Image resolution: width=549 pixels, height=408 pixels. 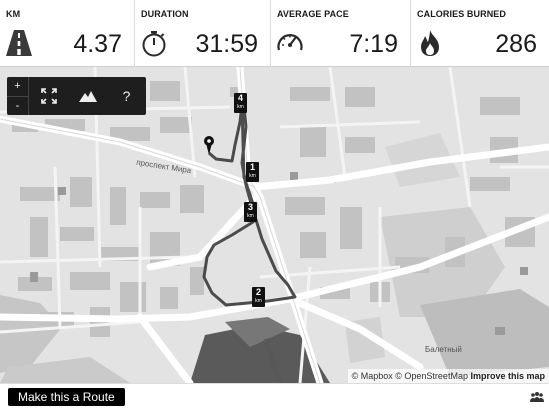 I want to click on people-icon, so click(x=537, y=397).